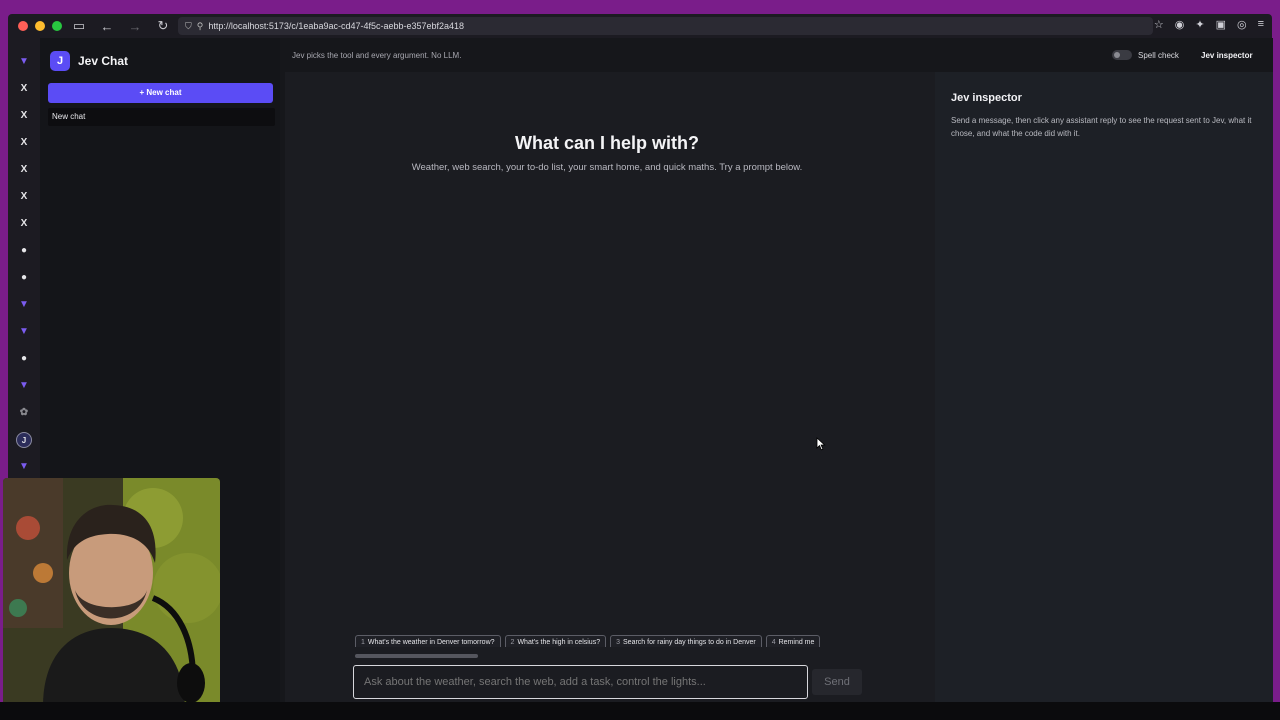  Describe the element at coordinates (79, 26) in the screenshot. I see `sidebar-toggle-icon: ▭` at that location.